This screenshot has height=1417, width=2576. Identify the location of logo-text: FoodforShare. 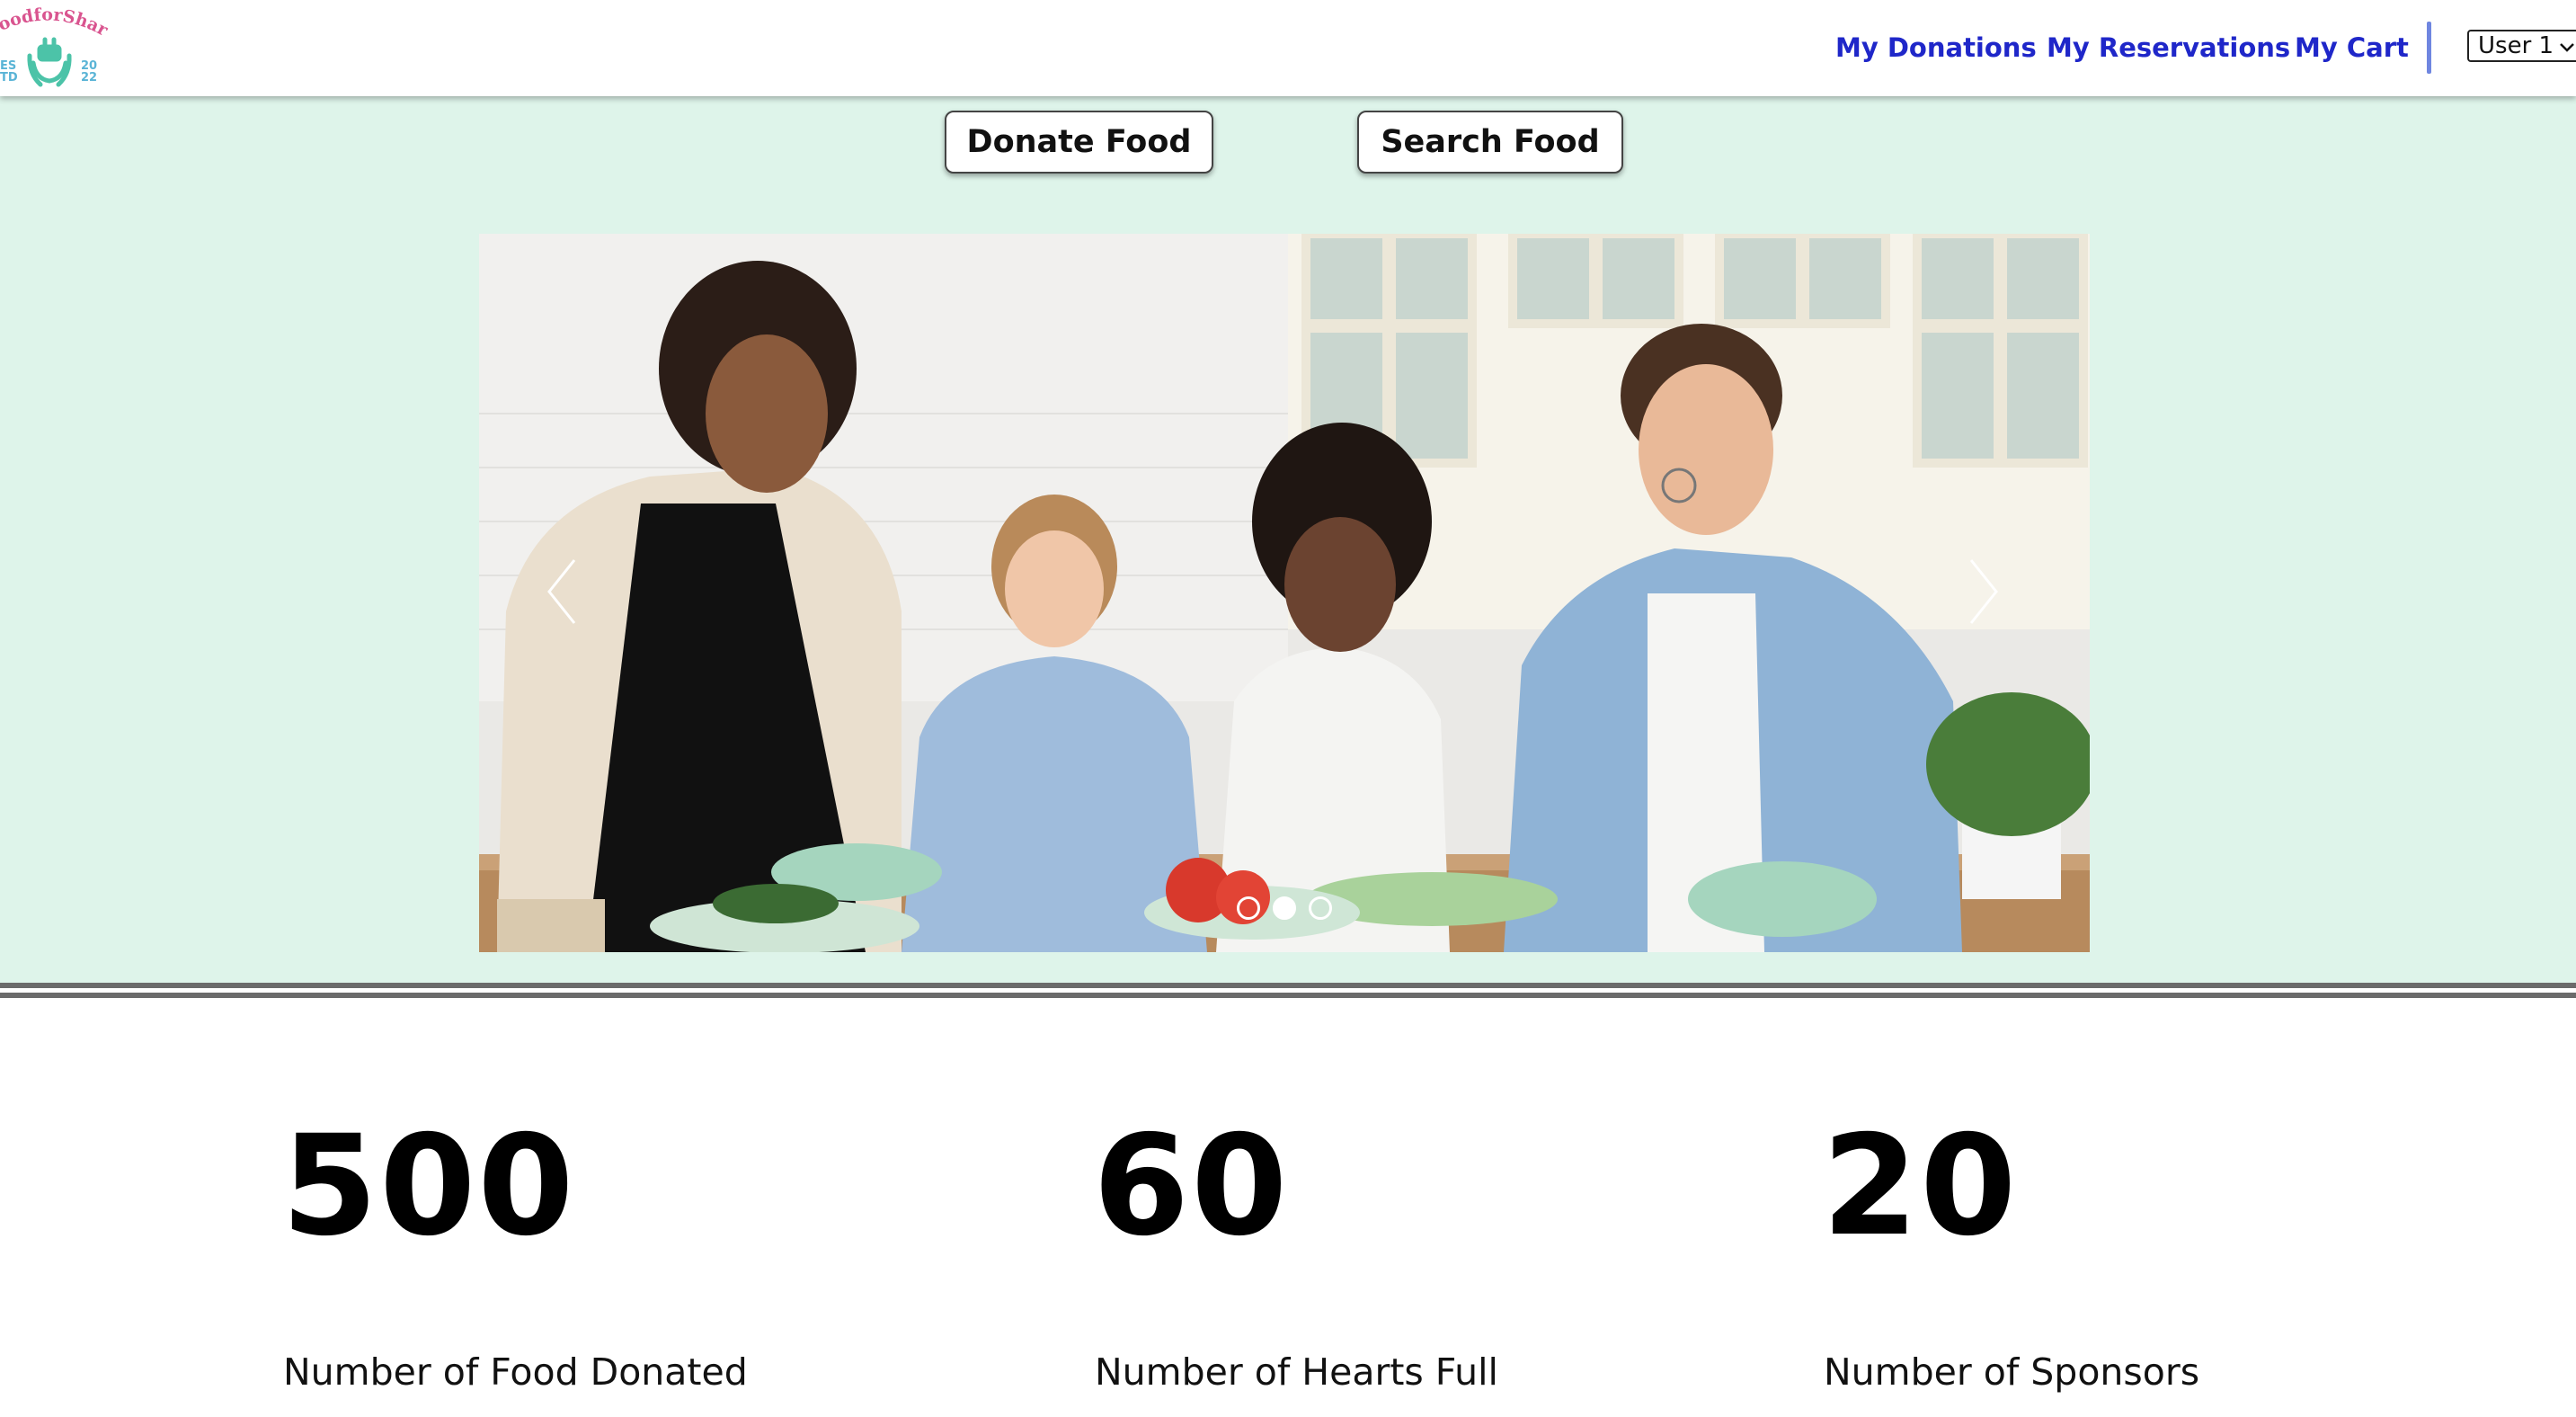
(55, 20).